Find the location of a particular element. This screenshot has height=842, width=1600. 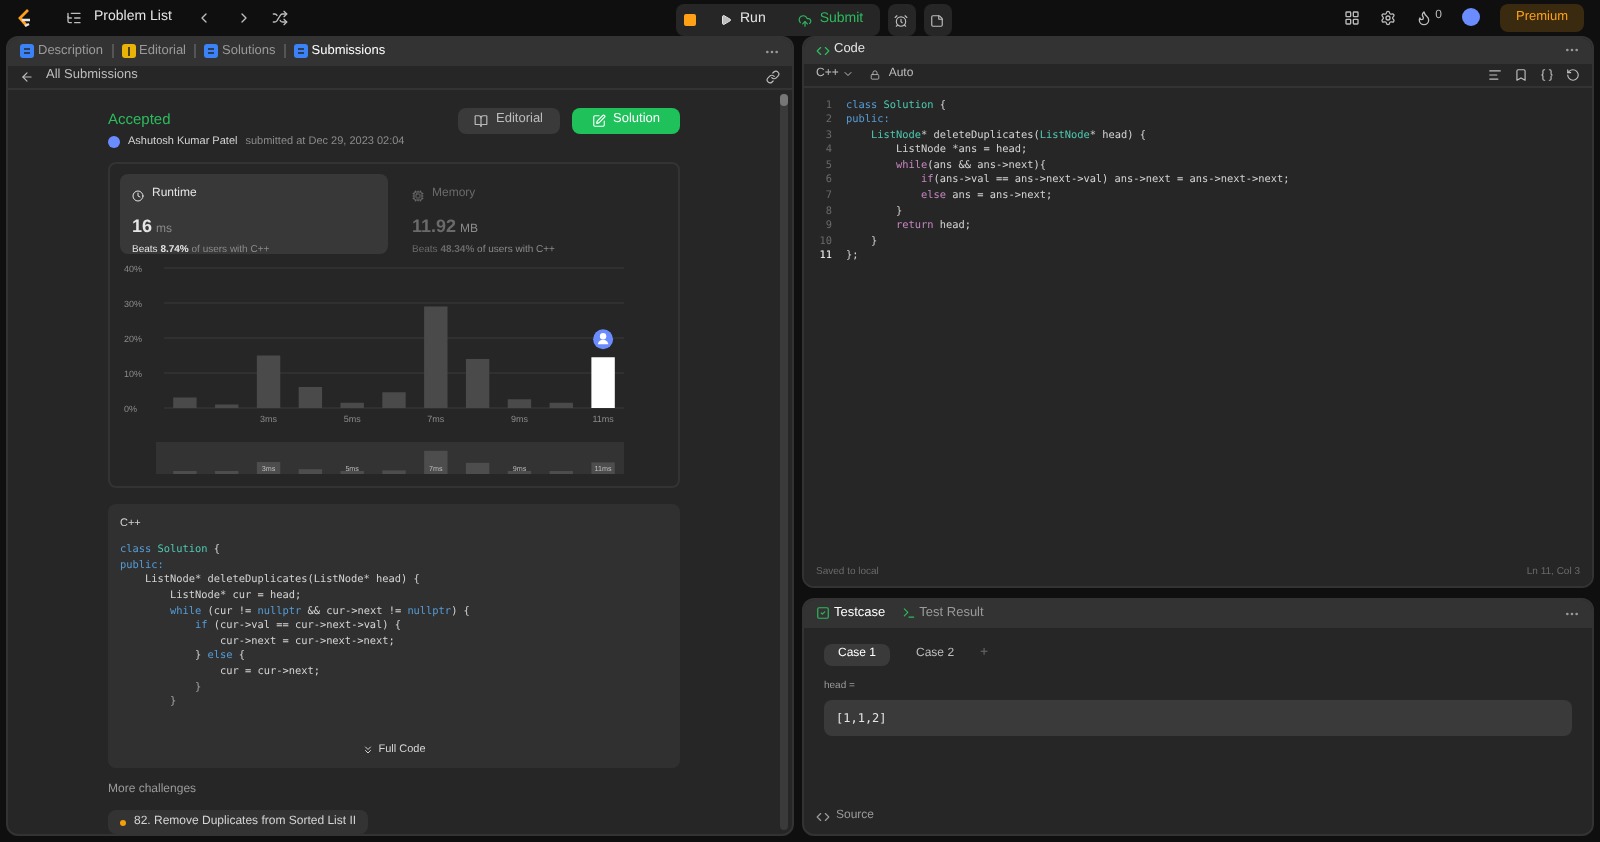

note-button is located at coordinates (937, 20).